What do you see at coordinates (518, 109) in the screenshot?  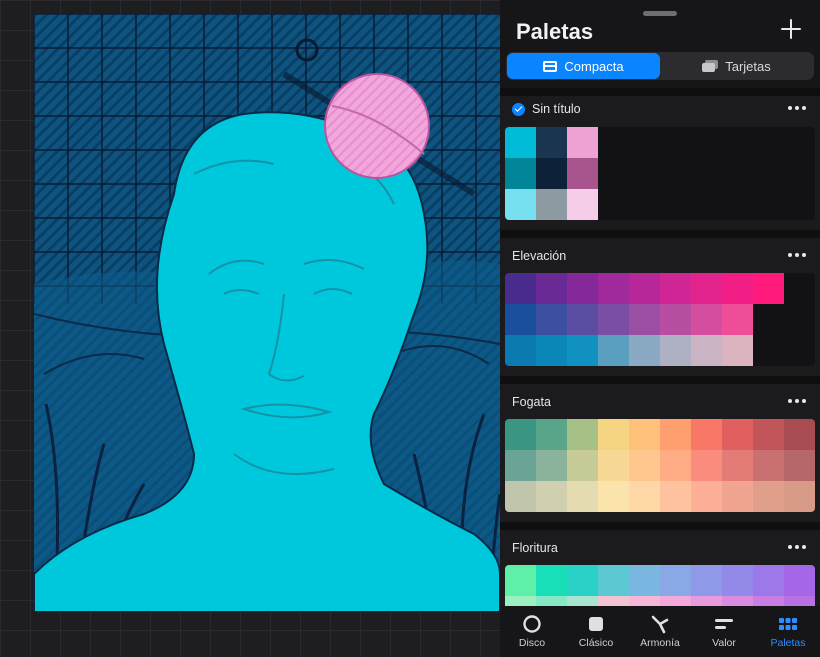 I see `default-palette-check-icon` at bounding box center [518, 109].